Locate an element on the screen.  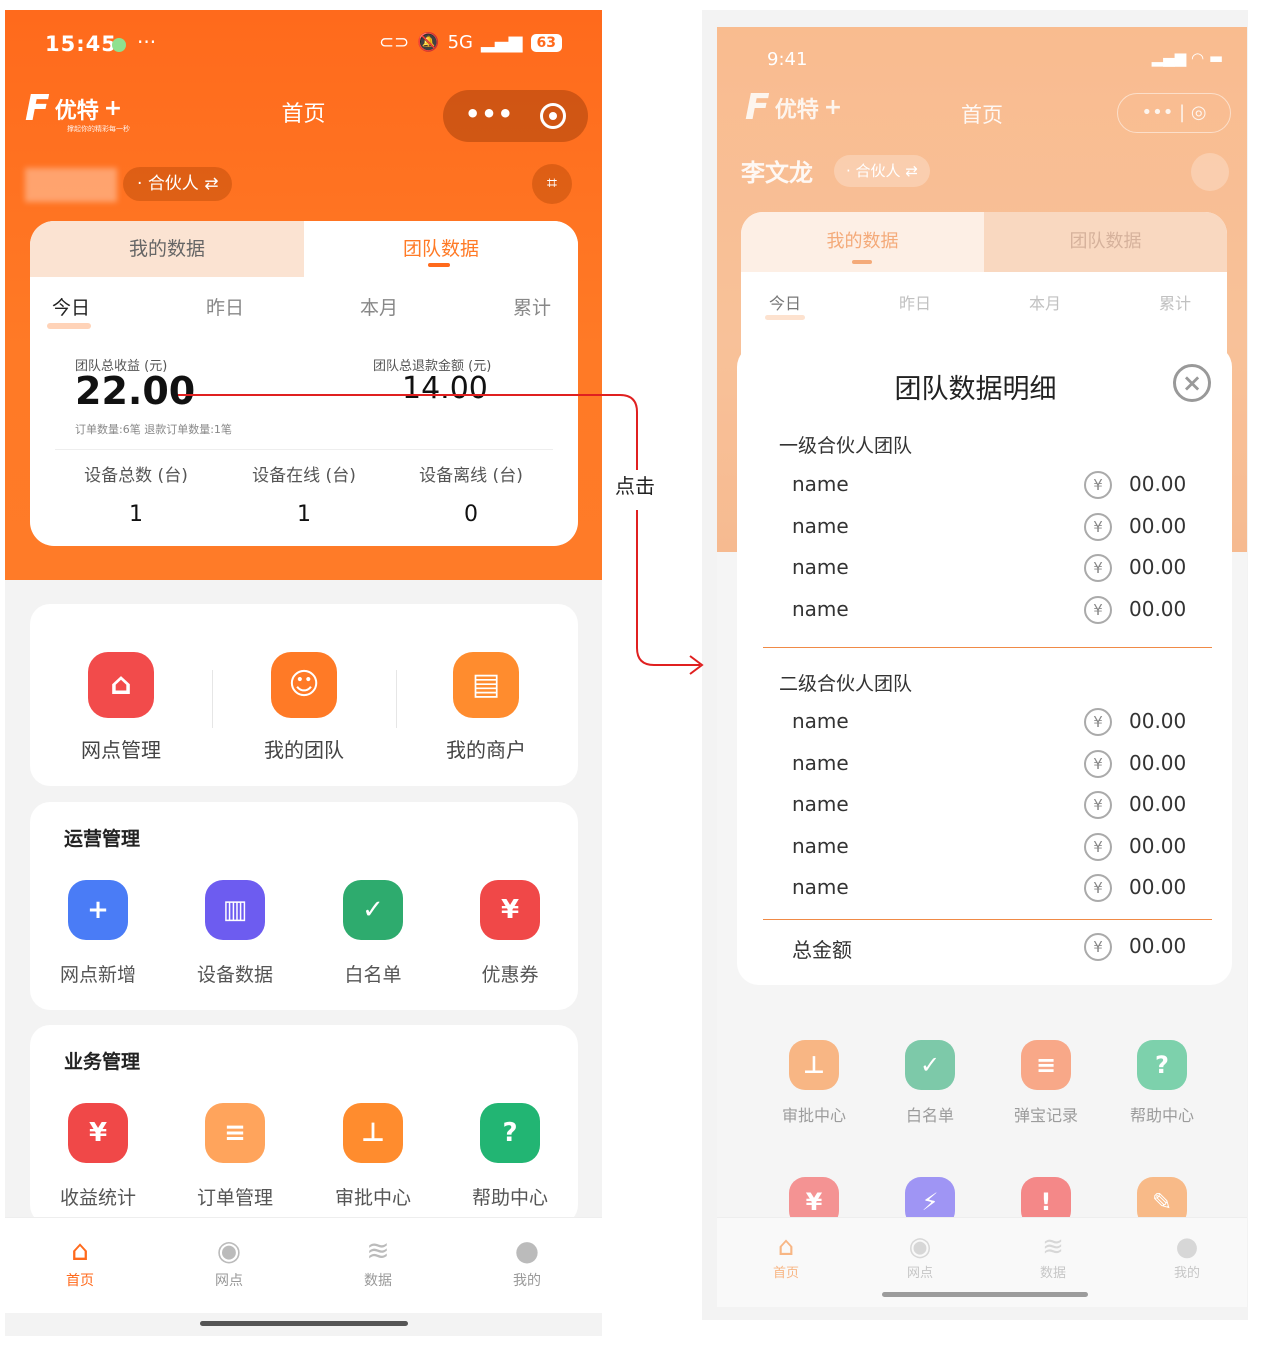
user-icon: ● is located at coordinates (527, 1250).